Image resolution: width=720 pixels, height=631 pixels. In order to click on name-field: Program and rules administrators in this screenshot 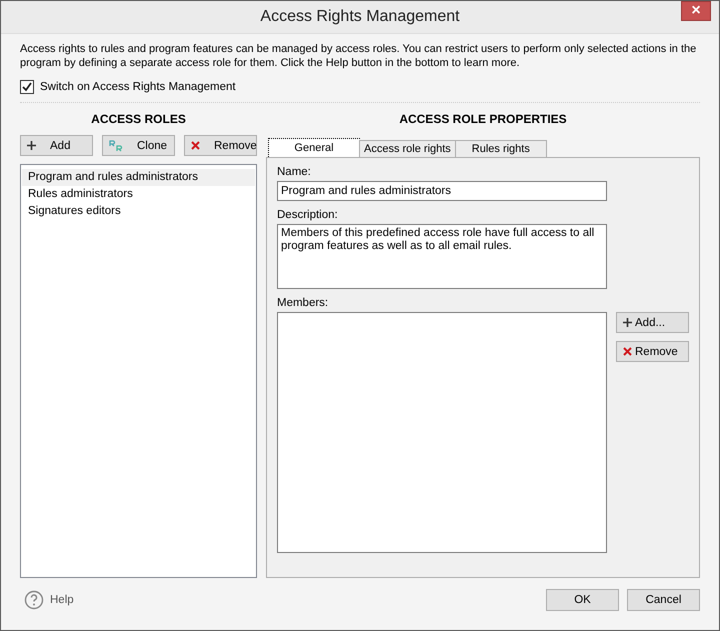, I will do `click(442, 191)`.